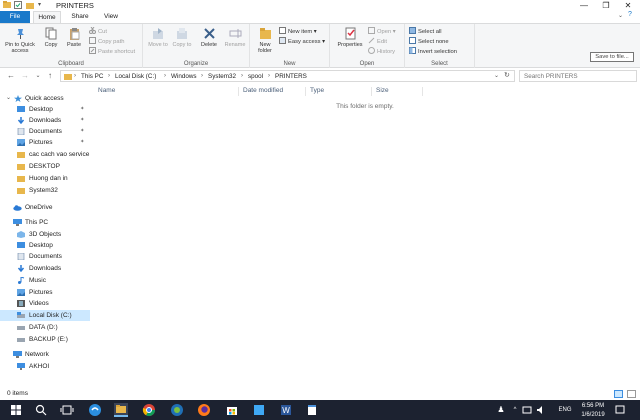 Image resolution: width=640 pixels, height=420 pixels. What do you see at coordinates (45, 142) in the screenshot?
I see `nav-item-pictures: Pictures ✦` at bounding box center [45, 142].